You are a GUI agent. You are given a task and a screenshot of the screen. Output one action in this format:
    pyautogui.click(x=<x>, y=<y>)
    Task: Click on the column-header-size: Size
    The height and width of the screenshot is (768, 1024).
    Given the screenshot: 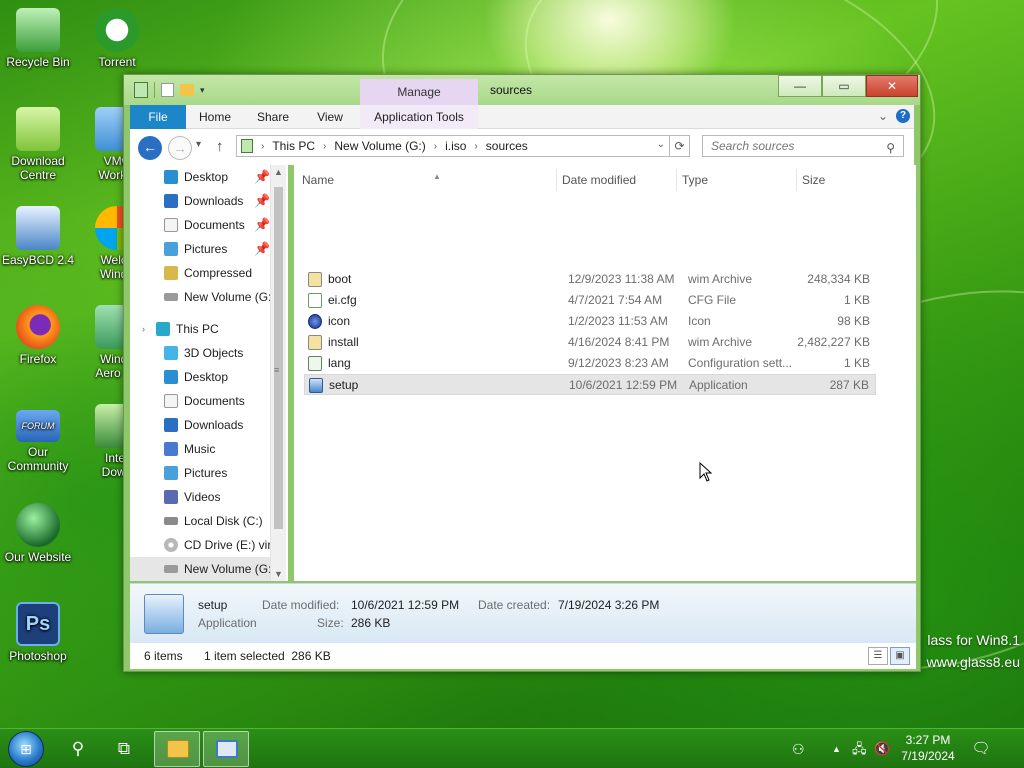 What is the action you would take?
    pyautogui.click(x=813, y=180)
    